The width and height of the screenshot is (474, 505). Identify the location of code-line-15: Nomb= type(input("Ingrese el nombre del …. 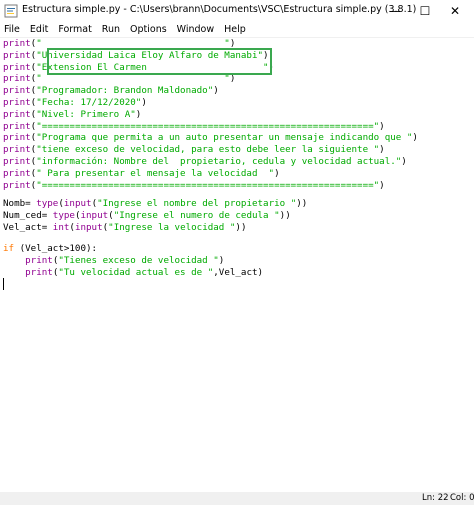
(155, 203).